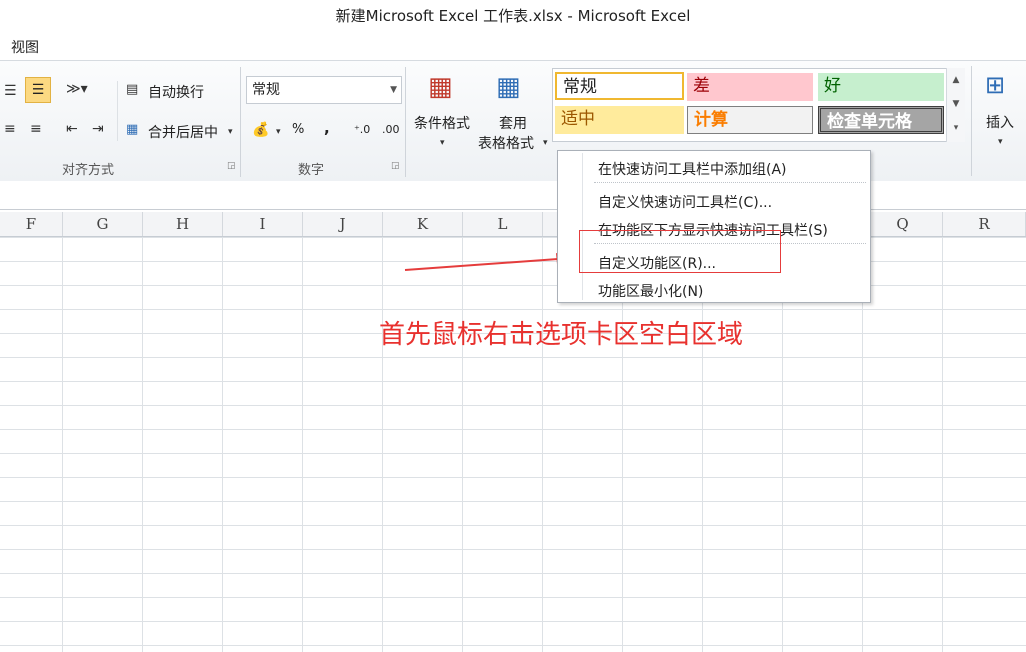 Image resolution: width=1026 pixels, height=652 pixels. I want to click on highlight-box, so click(680, 251).